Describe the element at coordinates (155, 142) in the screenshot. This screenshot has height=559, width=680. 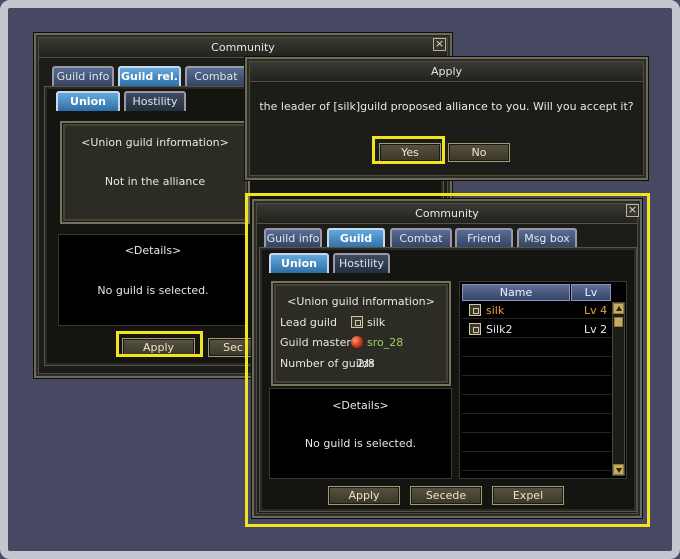
I see `union-info-title: <Union guild information>` at that location.